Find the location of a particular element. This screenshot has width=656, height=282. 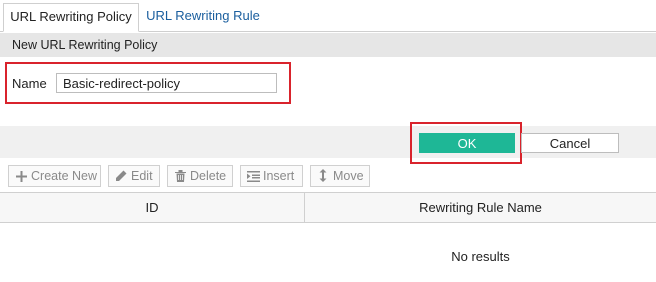

move-button: Move is located at coordinates (340, 176).